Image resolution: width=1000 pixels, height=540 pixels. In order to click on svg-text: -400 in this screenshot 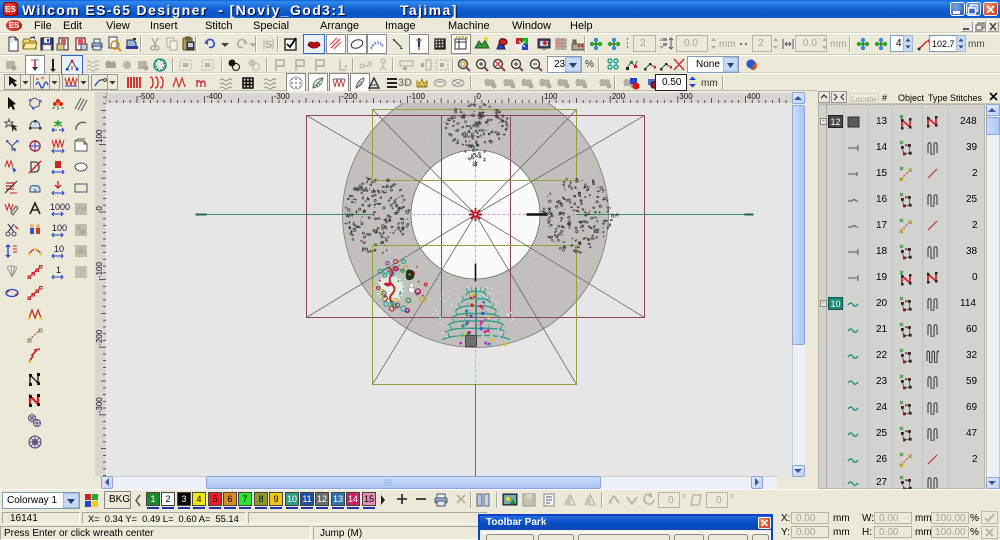, I will do `click(214, 96)`.